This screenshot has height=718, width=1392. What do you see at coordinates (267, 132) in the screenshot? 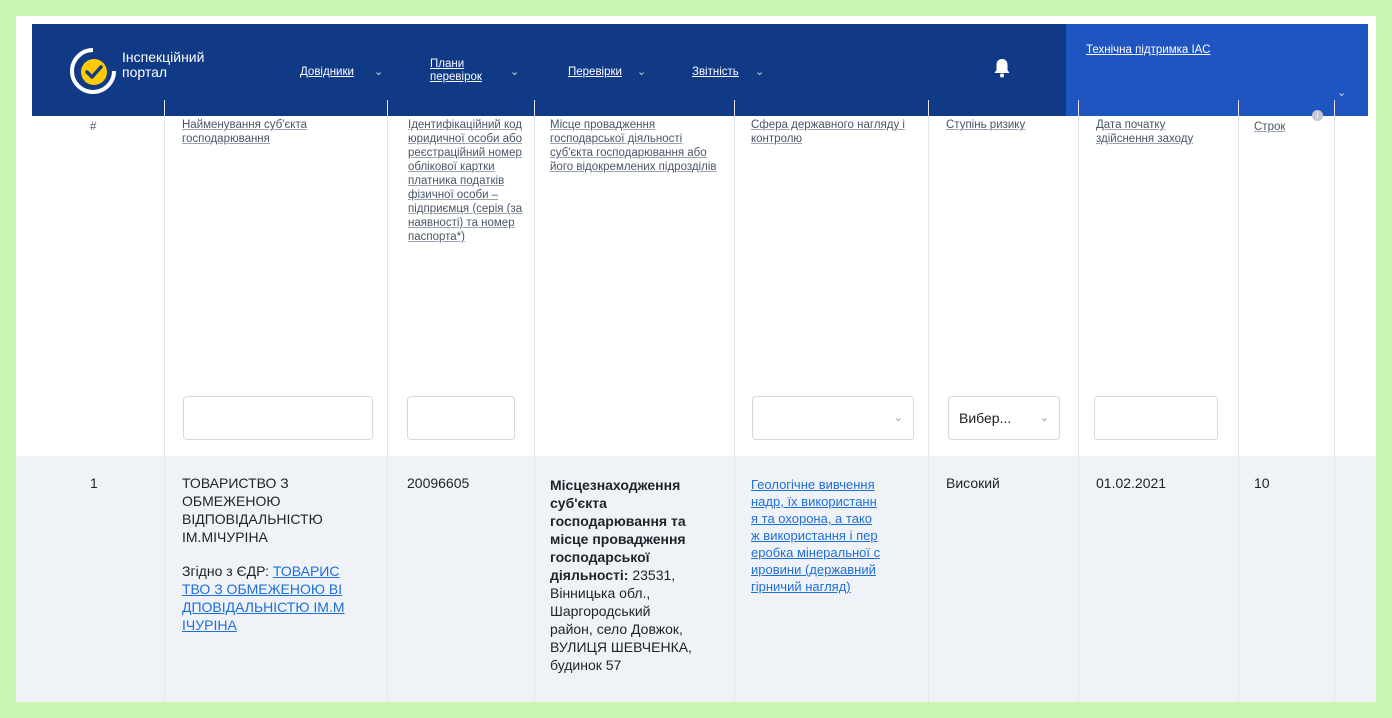
I see `header-name: Найменування суб'єкта господарювання` at bounding box center [267, 132].